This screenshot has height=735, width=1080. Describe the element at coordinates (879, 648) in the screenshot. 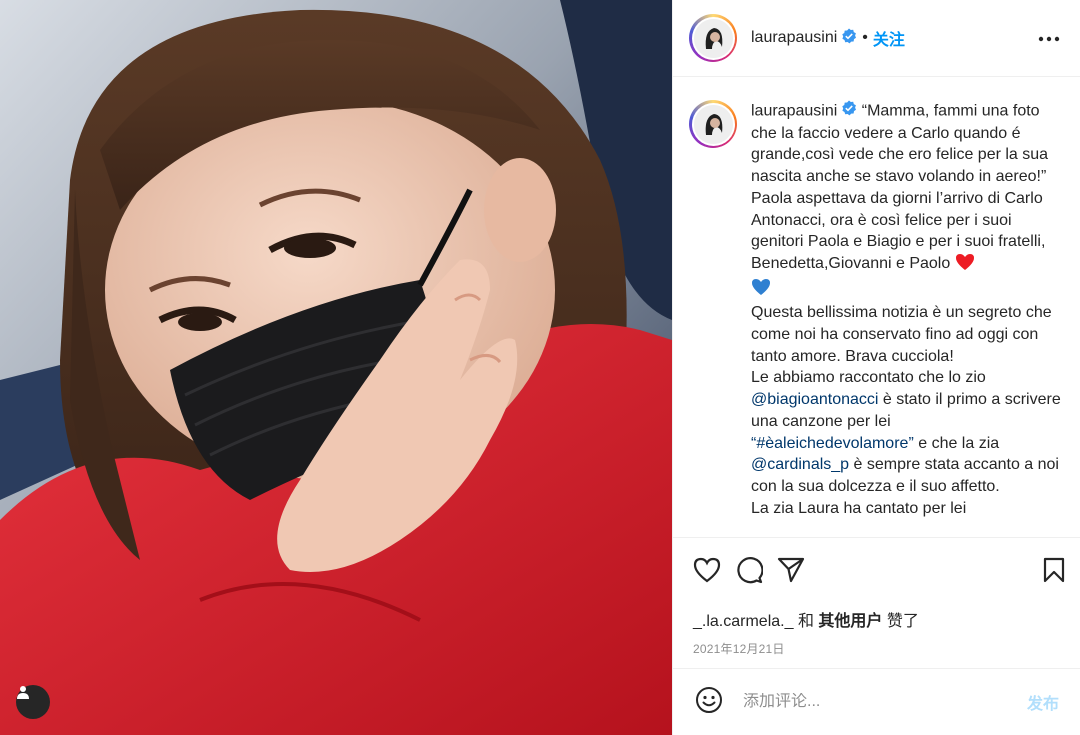

I see `post-date: 2021年12月21日` at that location.